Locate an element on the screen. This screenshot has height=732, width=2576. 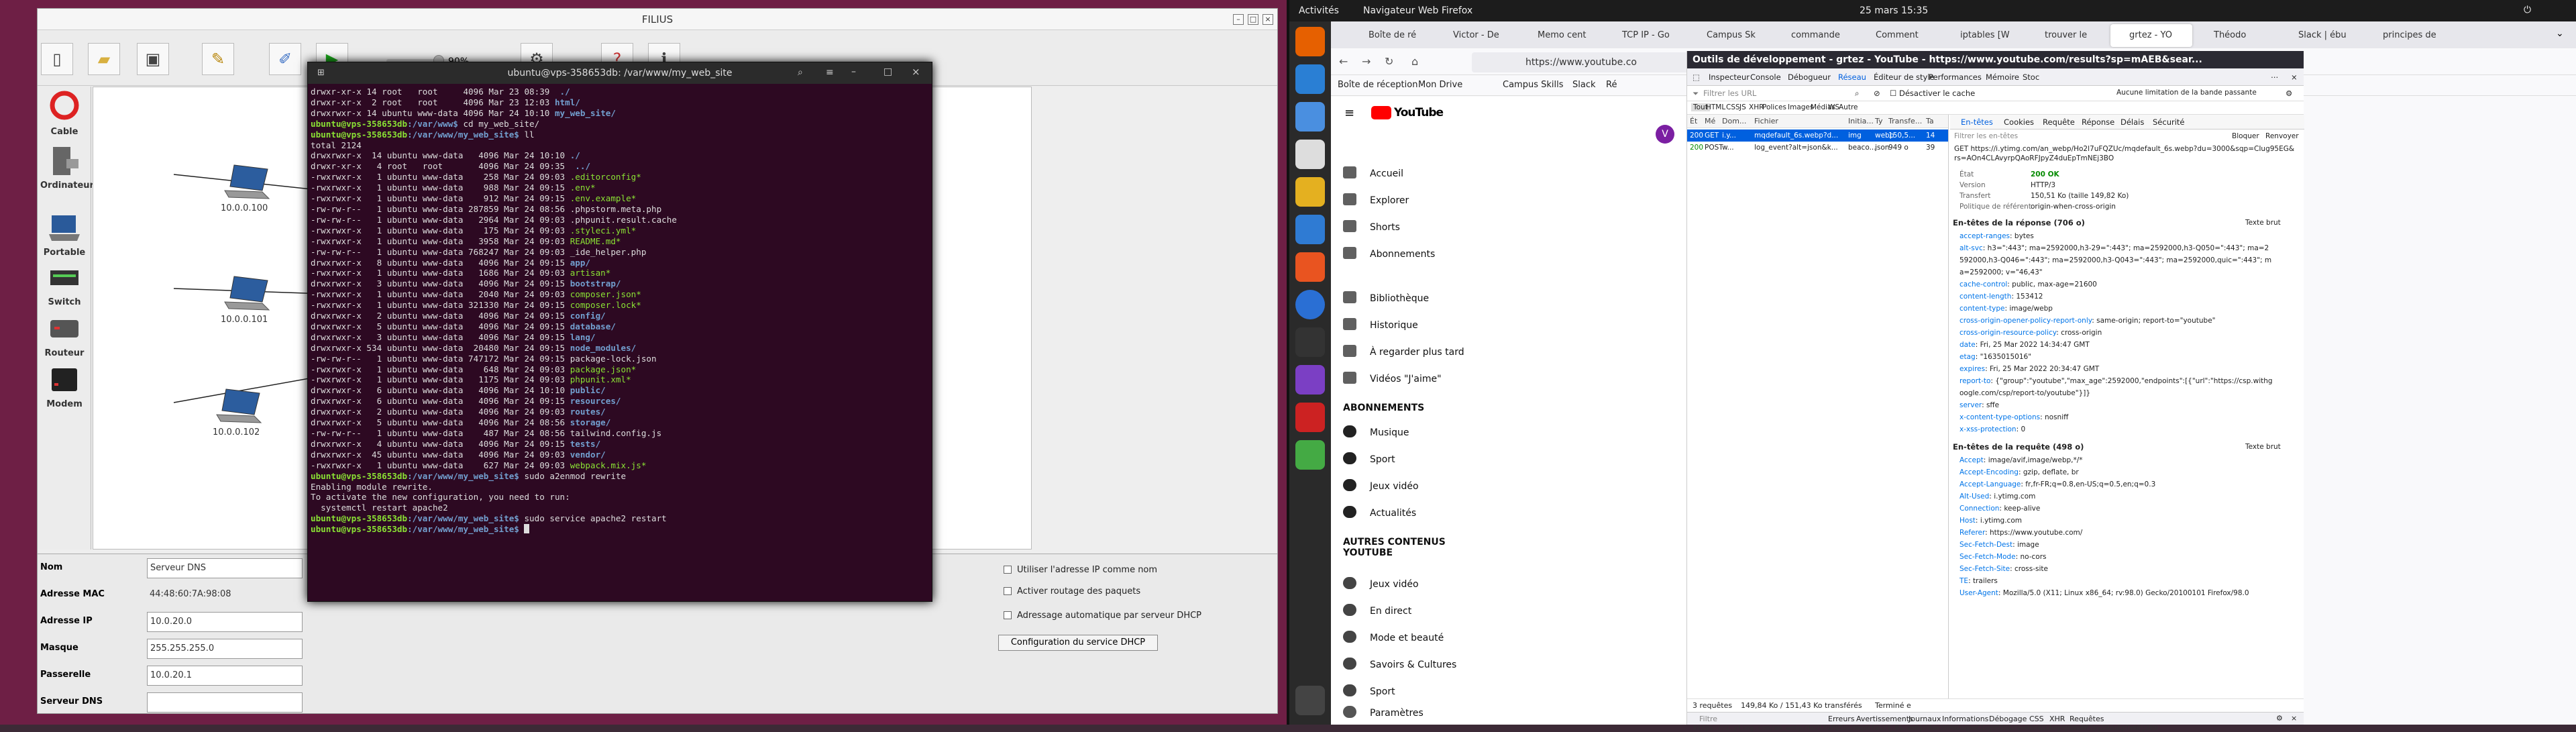
pick-element-icon: ⬚ is located at coordinates (1696, 77).